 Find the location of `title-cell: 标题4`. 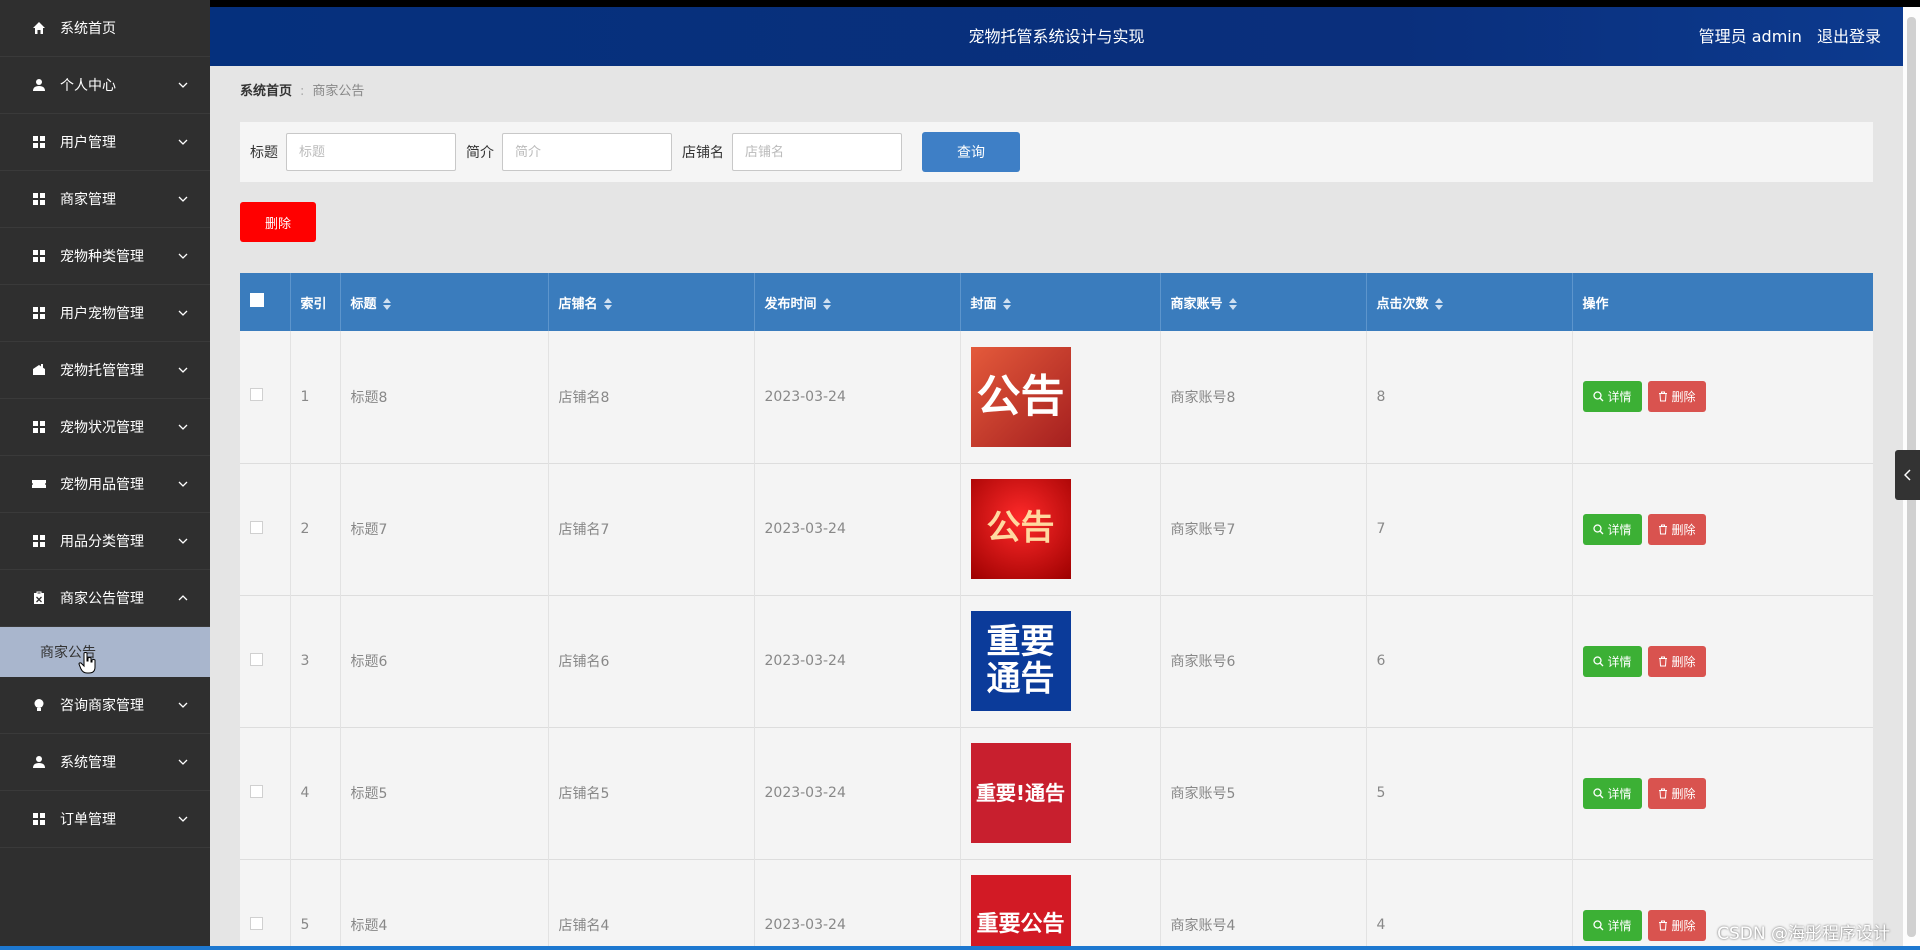

title-cell: 标题4 is located at coordinates (444, 902).